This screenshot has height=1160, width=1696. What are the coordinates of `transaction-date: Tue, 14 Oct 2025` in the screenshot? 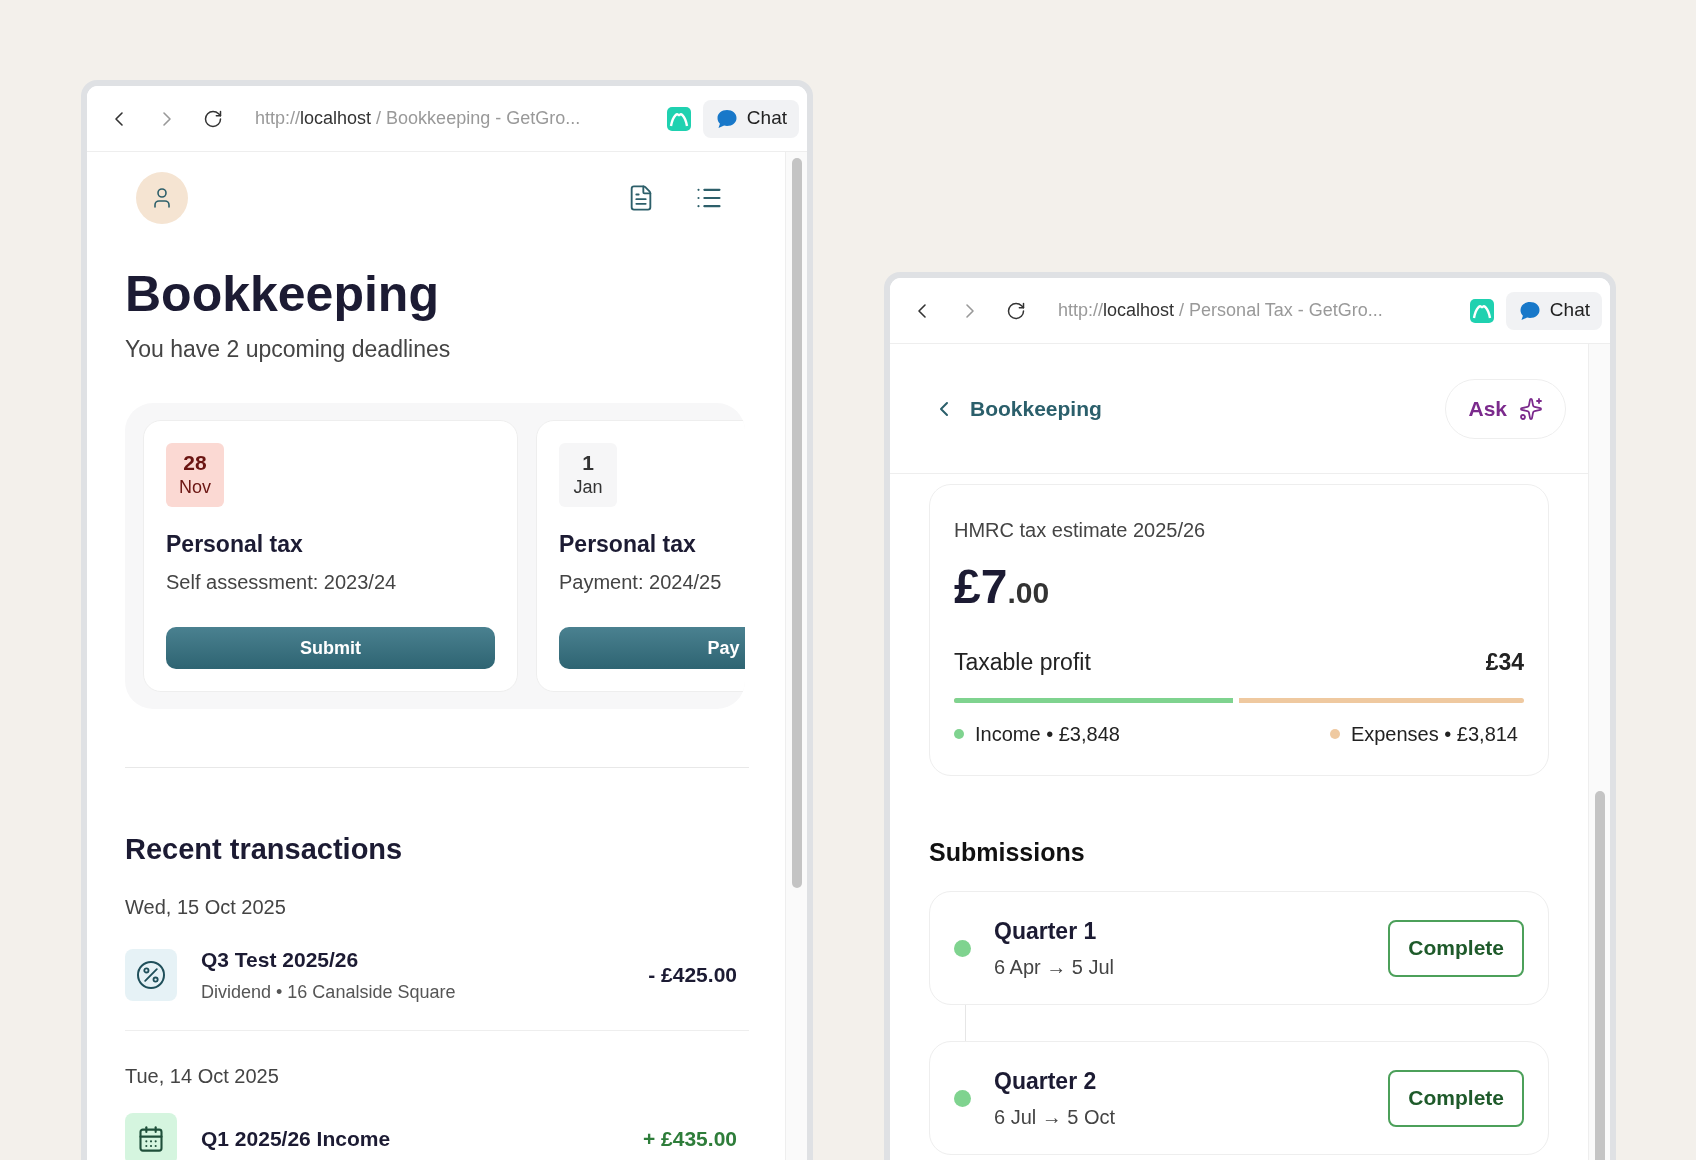 It's located at (202, 1076).